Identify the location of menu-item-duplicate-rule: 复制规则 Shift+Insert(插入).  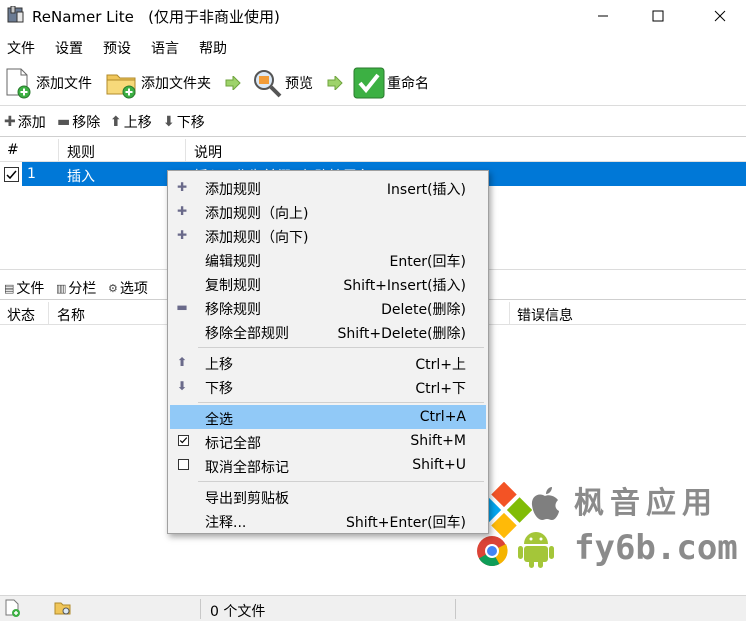
(328, 283).